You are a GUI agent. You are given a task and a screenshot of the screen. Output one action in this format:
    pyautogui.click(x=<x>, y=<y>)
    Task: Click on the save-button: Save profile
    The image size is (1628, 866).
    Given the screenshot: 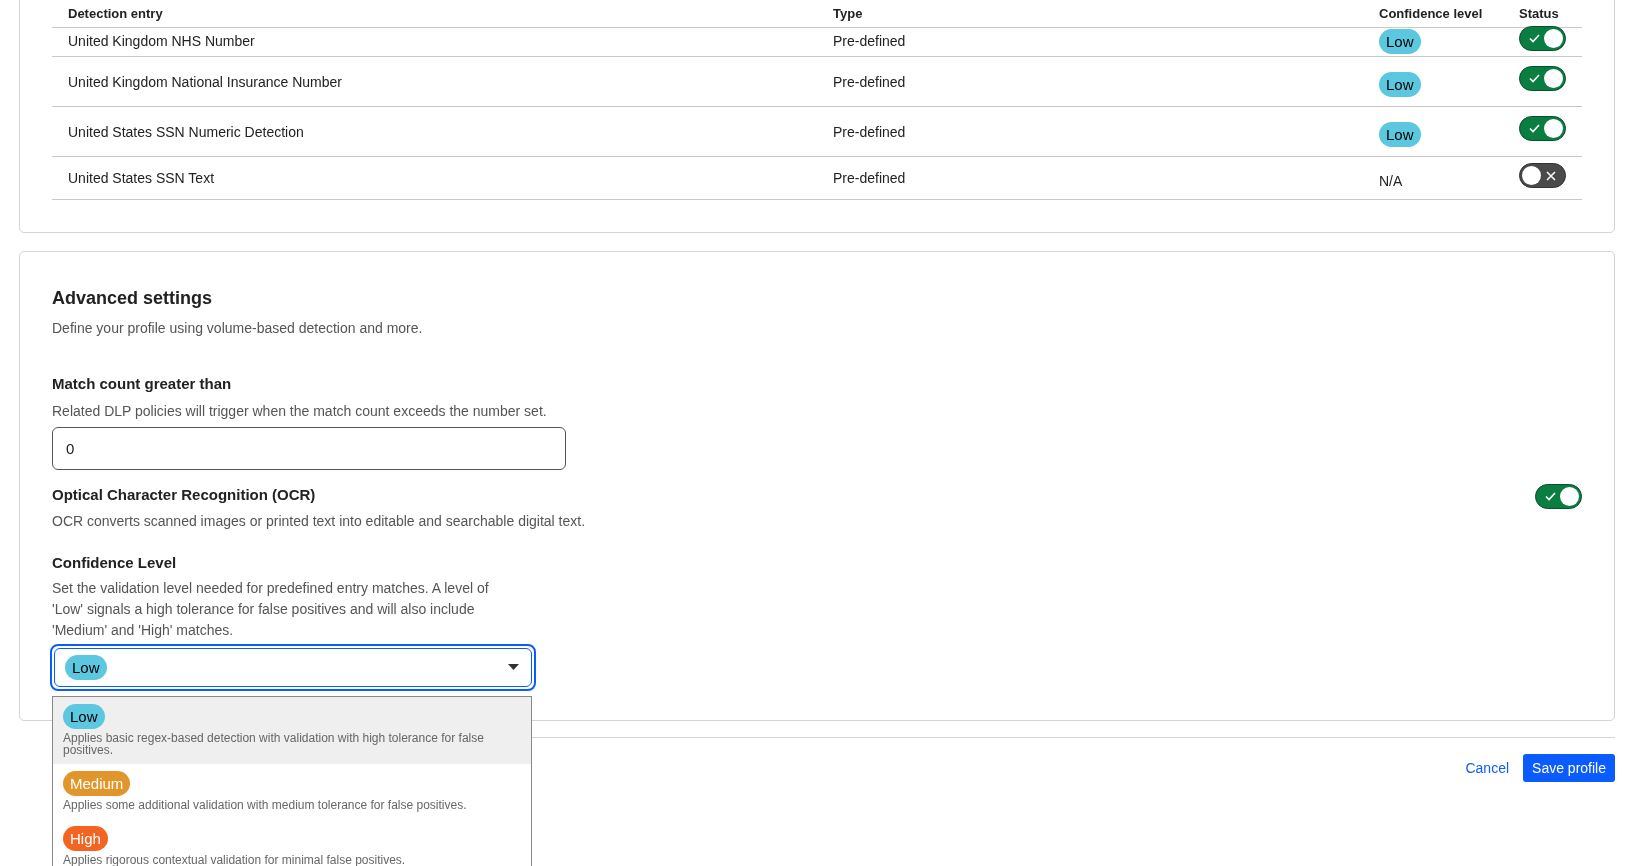 What is the action you would take?
    pyautogui.click(x=1569, y=768)
    